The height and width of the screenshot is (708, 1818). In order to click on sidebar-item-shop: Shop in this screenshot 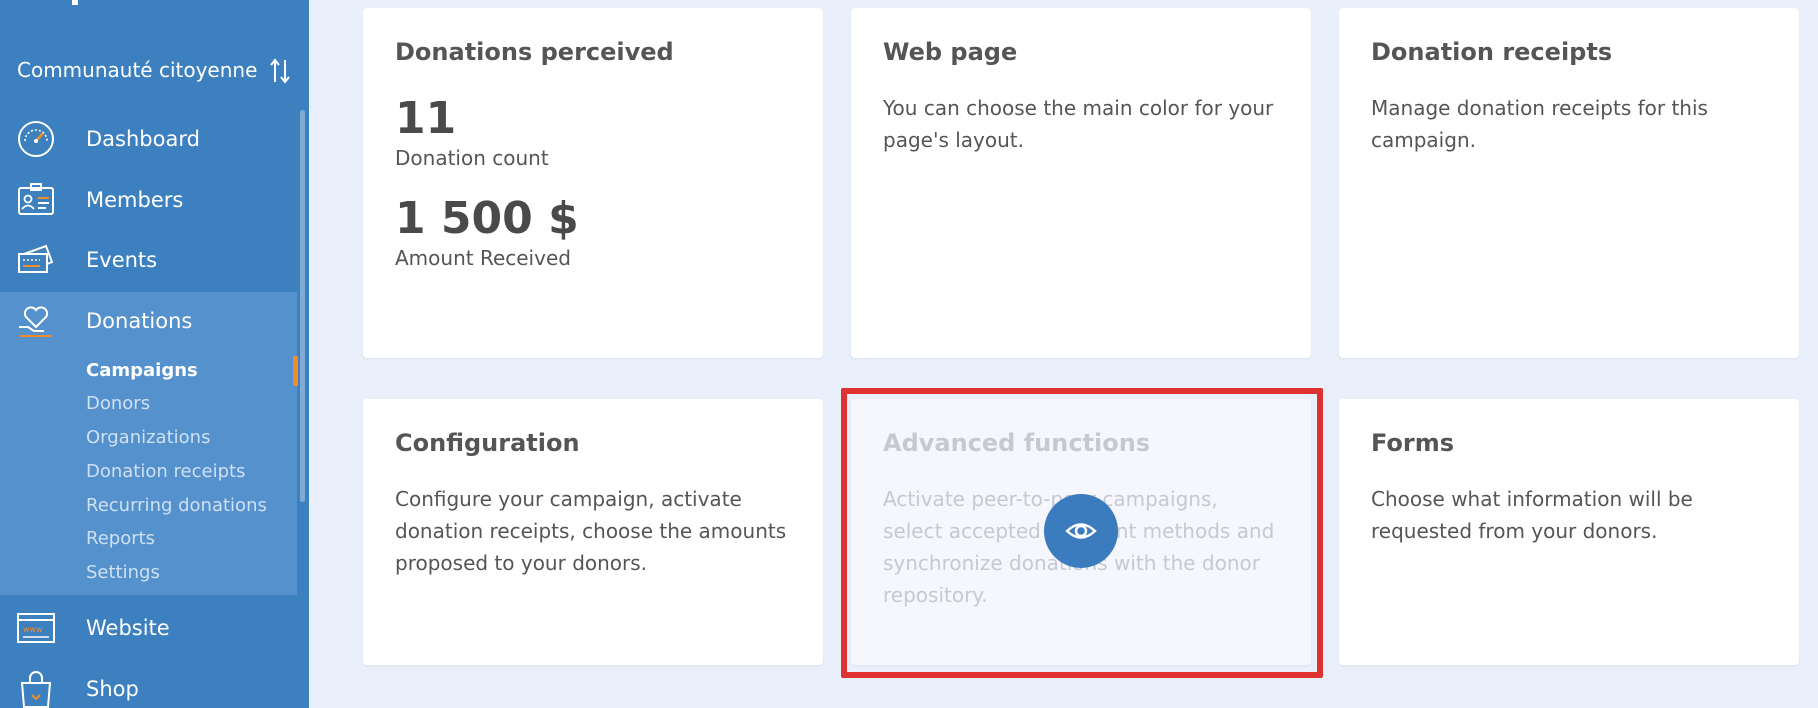, I will do `click(148, 684)`.